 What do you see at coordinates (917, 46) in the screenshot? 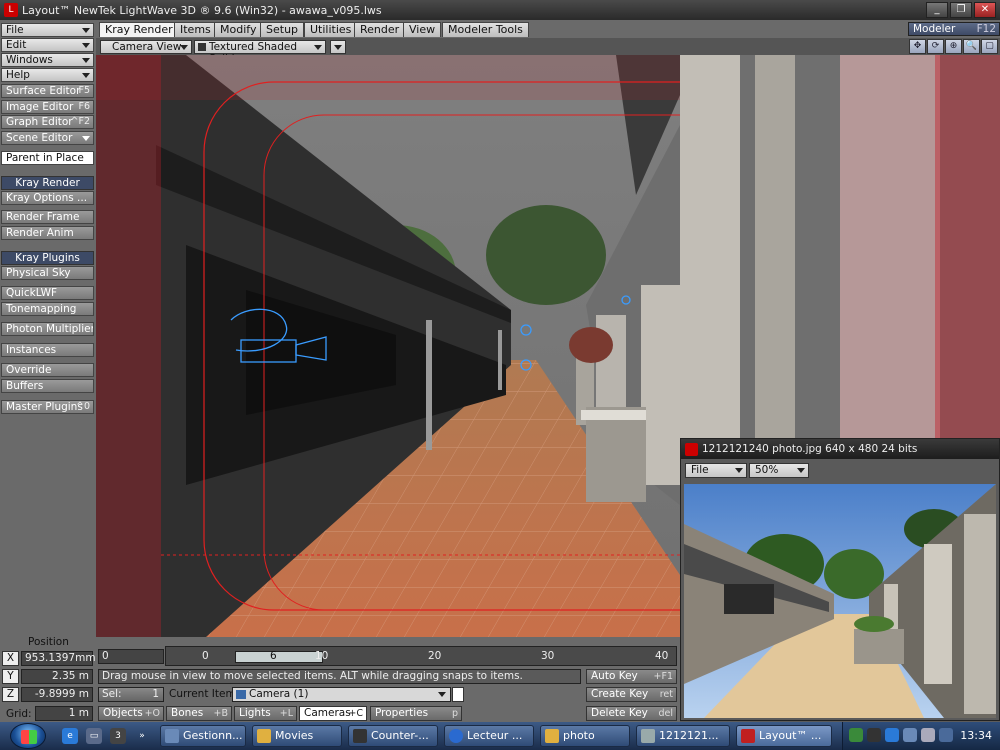
I see `move-view-icon: ✥` at bounding box center [917, 46].